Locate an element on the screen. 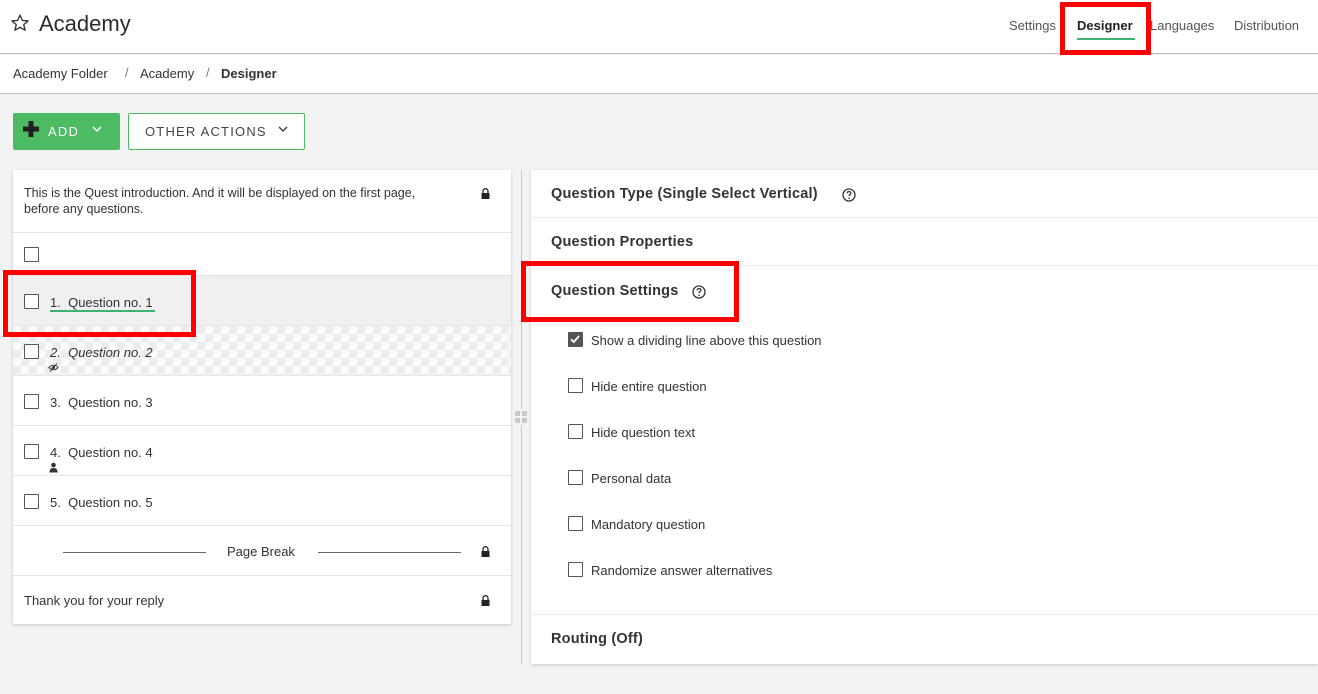 The height and width of the screenshot is (694, 1318). question-label: 2. Question no. 2 is located at coordinates (101, 352).